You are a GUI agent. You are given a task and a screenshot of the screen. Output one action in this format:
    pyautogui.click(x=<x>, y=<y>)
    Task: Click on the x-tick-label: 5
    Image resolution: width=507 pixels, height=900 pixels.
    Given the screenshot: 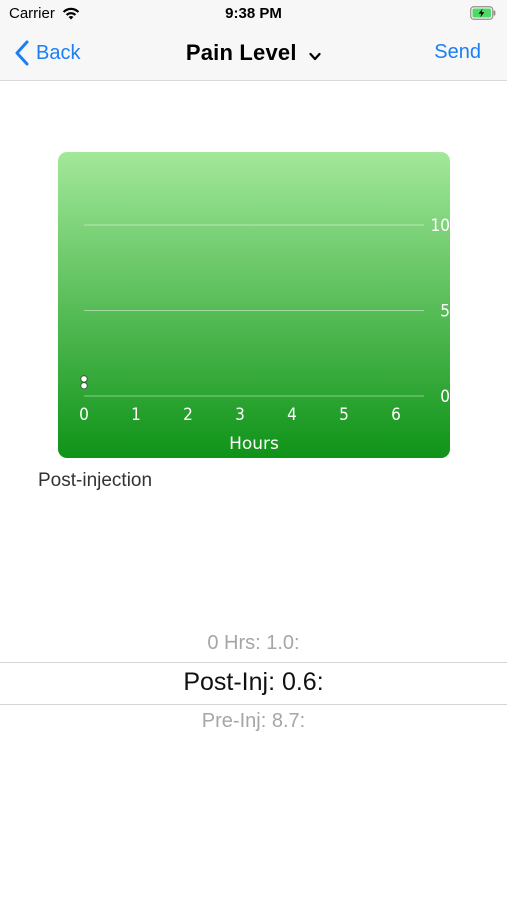 What is the action you would take?
    pyautogui.click(x=344, y=415)
    